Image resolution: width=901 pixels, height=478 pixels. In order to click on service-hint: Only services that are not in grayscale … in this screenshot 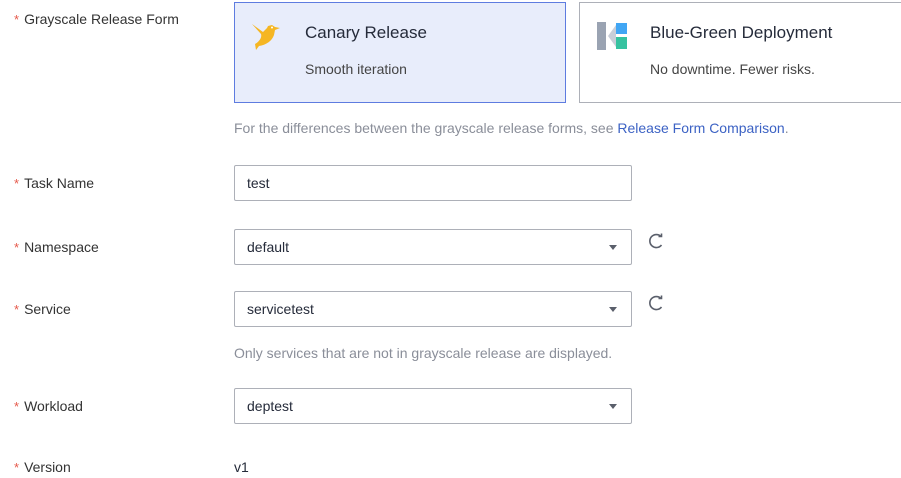, I will do `click(423, 353)`.